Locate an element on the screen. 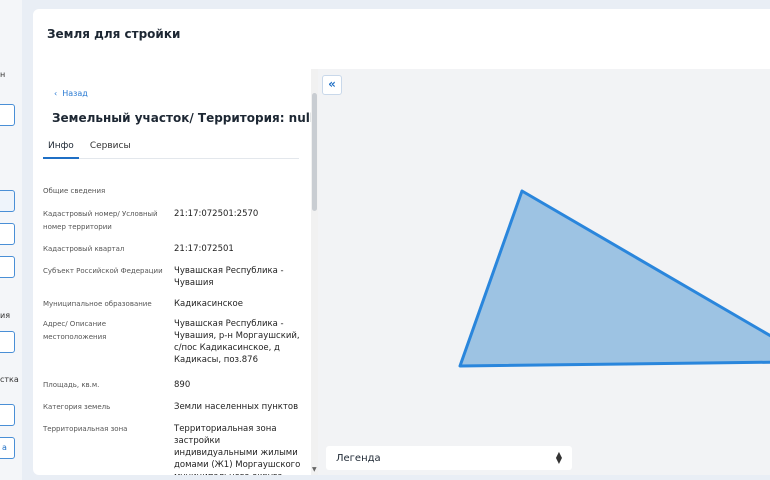  sidebar-button: а is located at coordinates (7, 448).